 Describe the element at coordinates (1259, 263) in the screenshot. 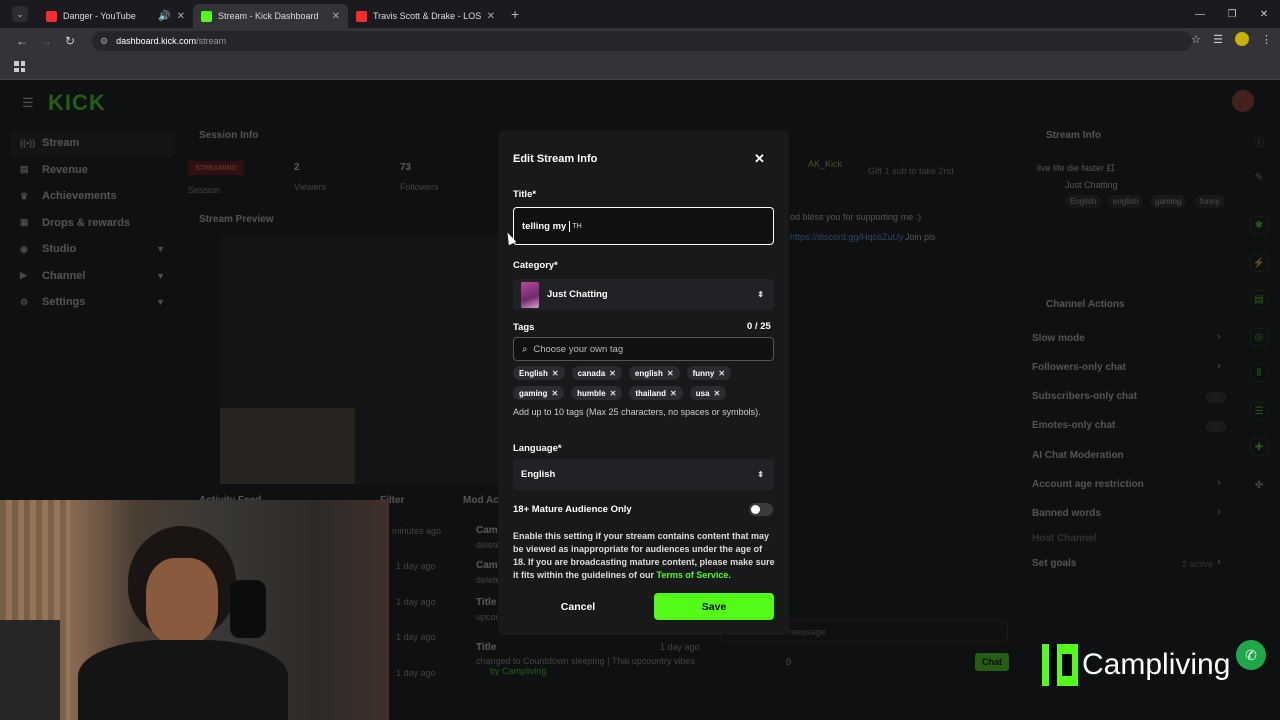

I see `bolt-icon: ⚡` at that location.